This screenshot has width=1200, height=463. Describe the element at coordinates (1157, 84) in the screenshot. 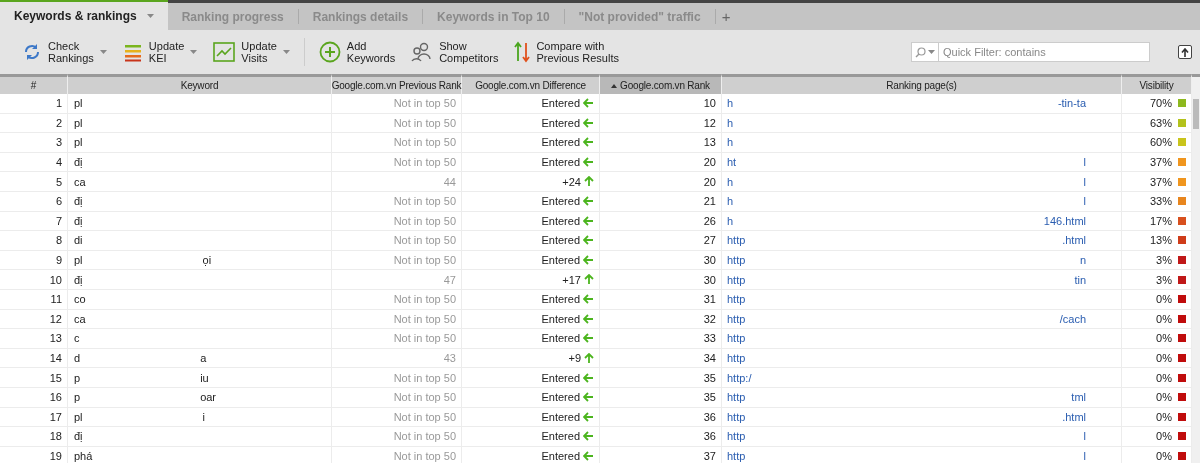

I see `column-header: Visibility` at that location.